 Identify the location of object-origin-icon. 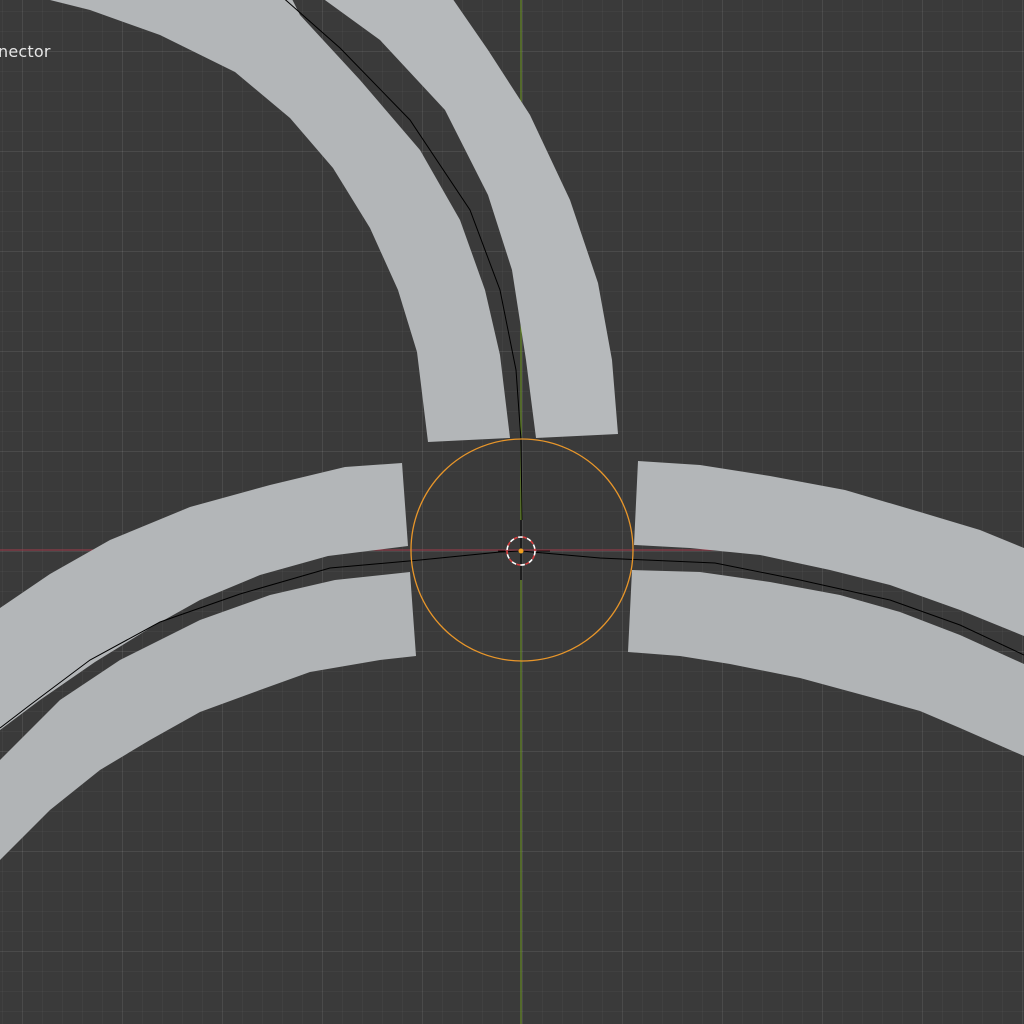
(521, 551).